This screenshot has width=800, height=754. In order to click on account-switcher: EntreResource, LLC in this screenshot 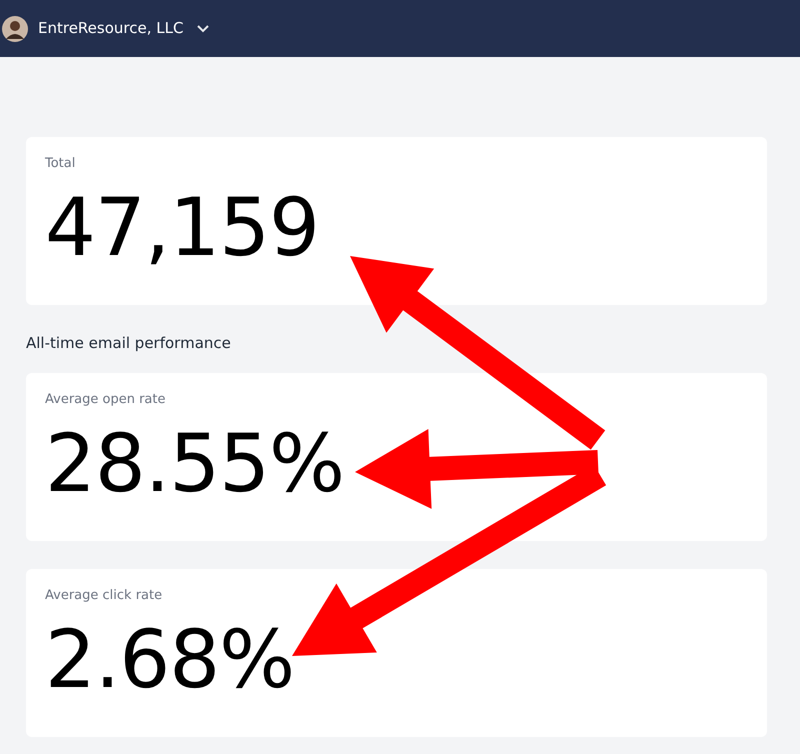, I will do `click(124, 28)`.